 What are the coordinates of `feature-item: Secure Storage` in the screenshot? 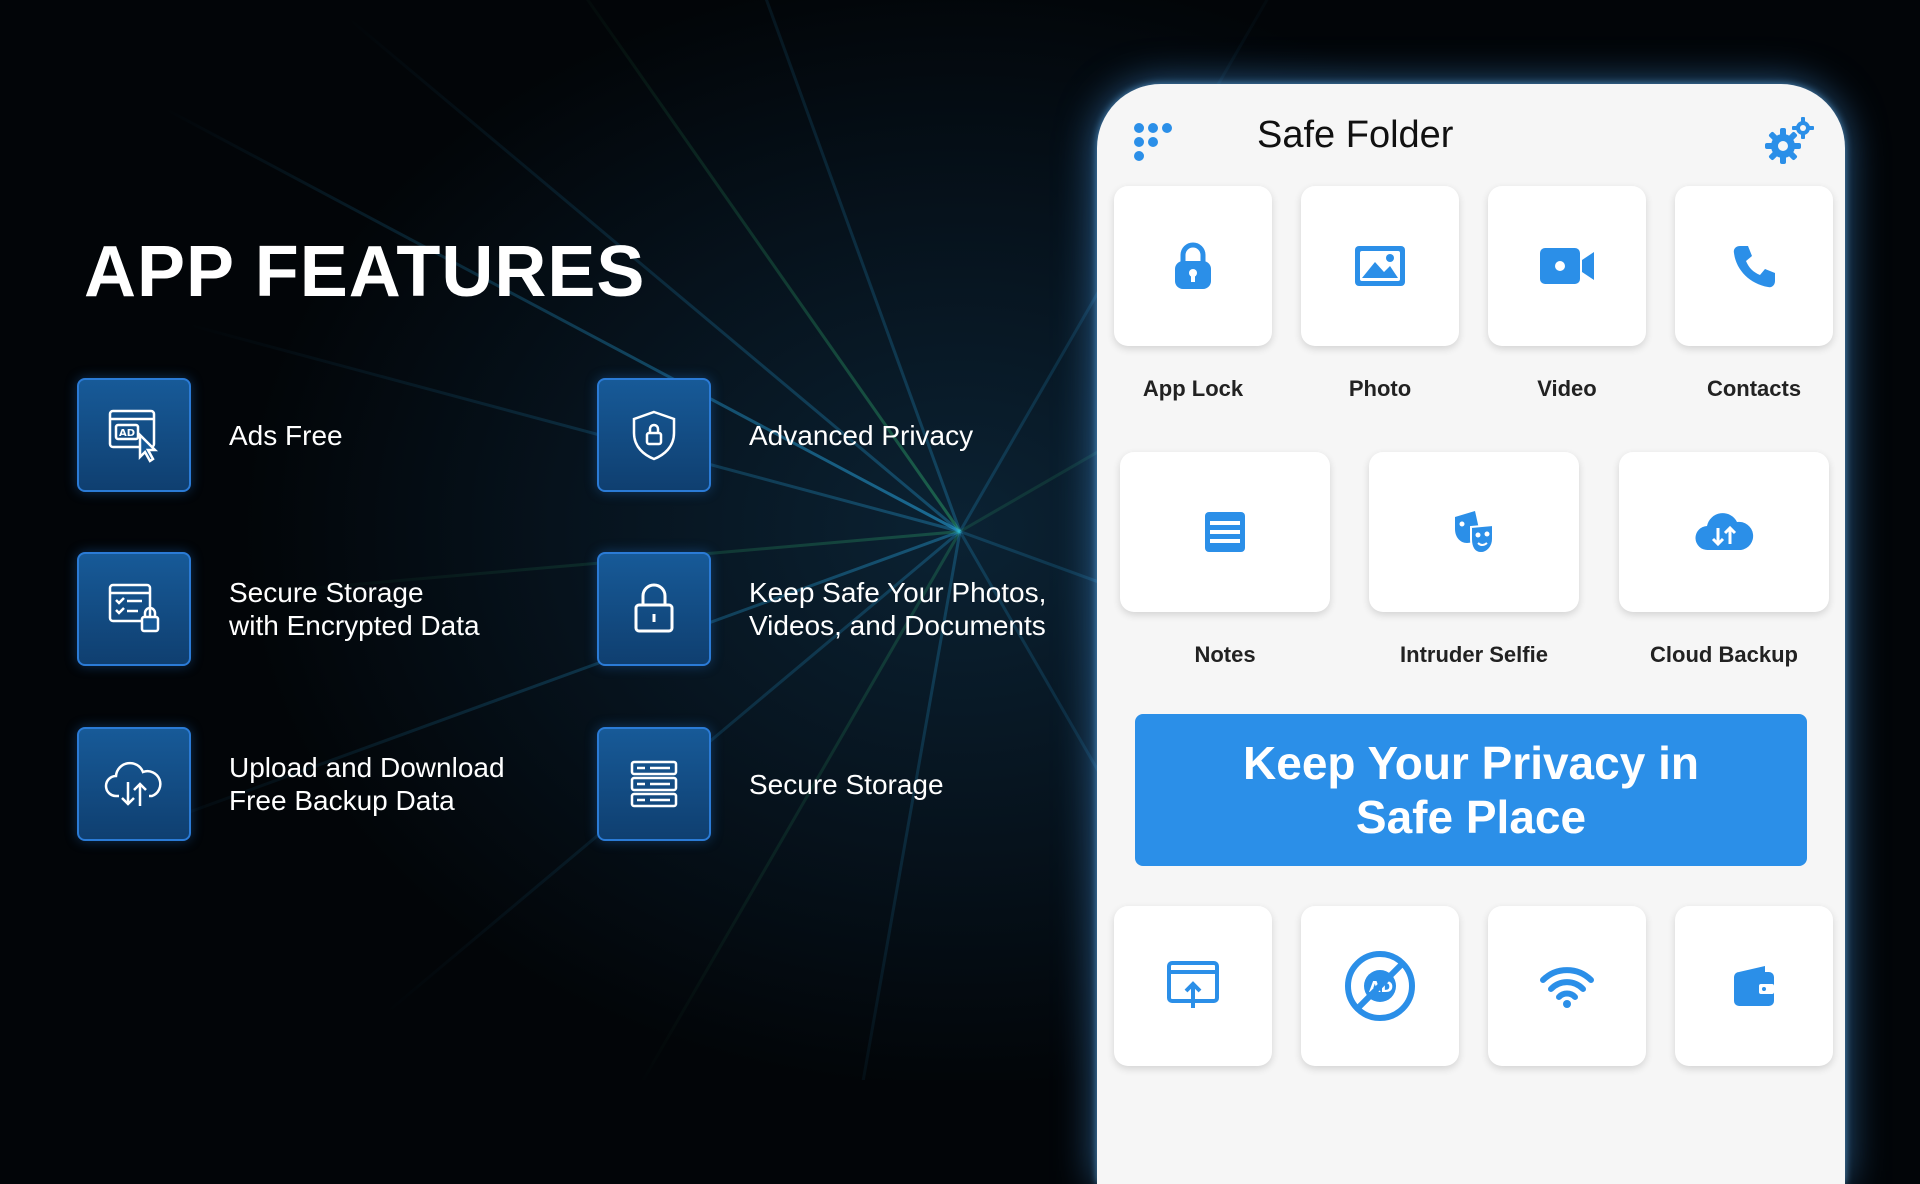 It's located at (770, 784).